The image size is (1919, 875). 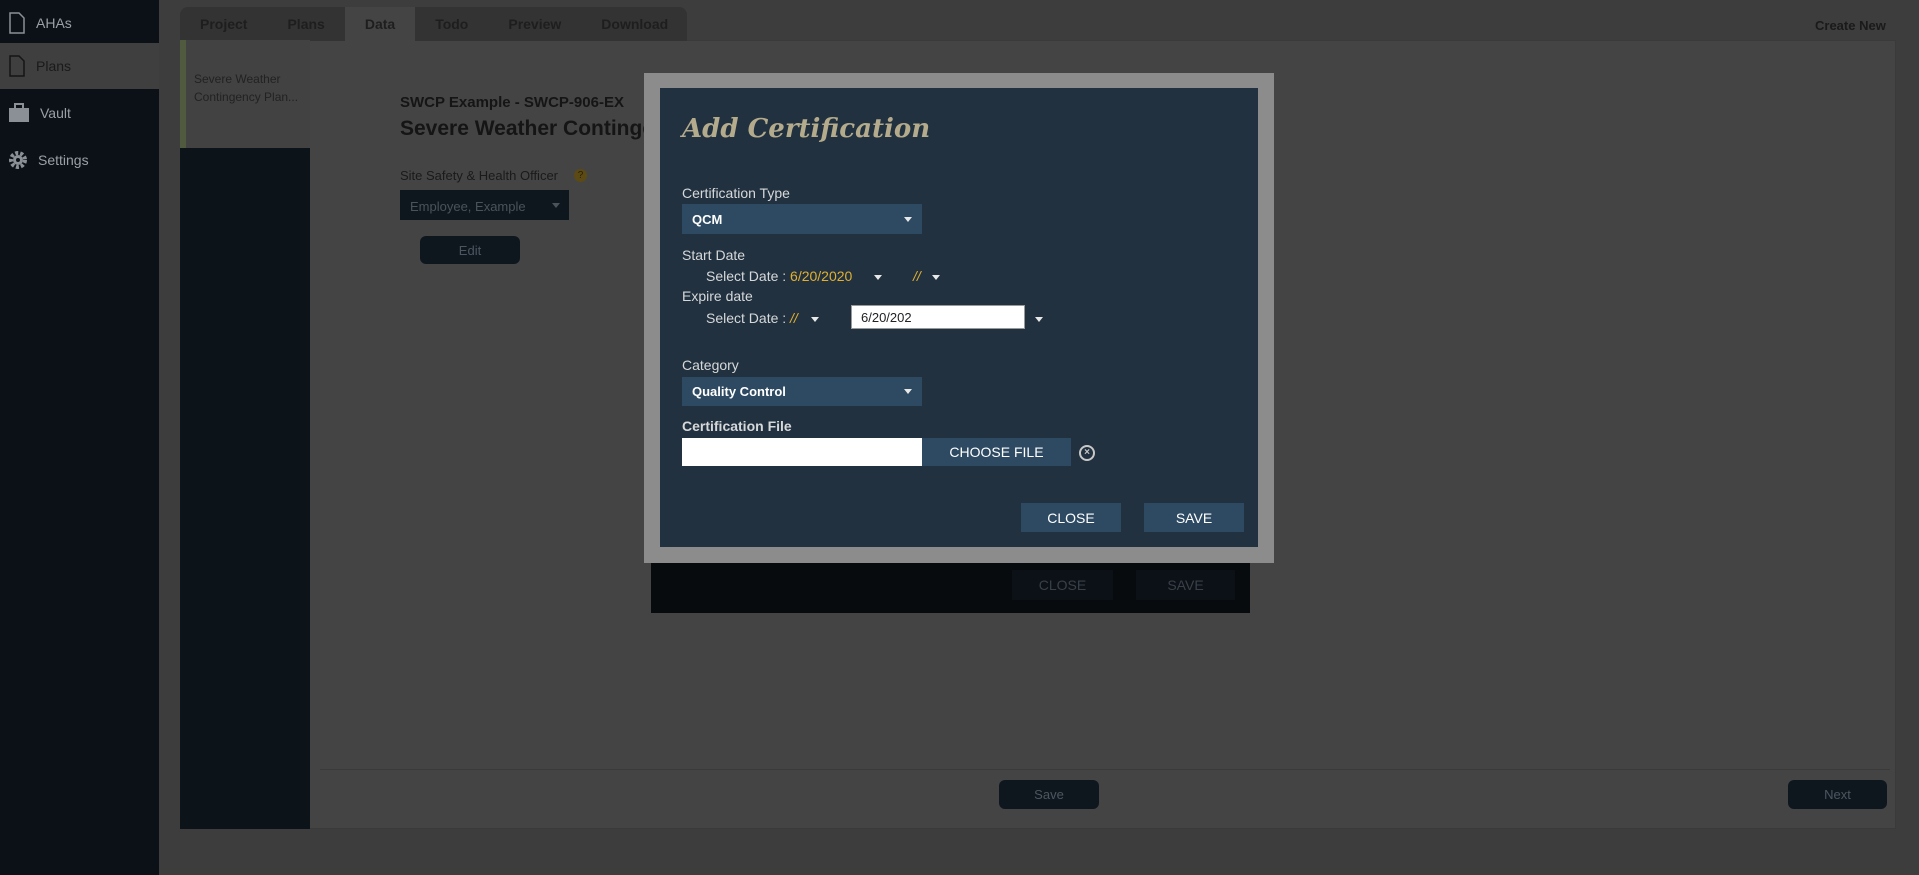 I want to click on sidebar-item-plans: Plans, so click(x=79, y=66).